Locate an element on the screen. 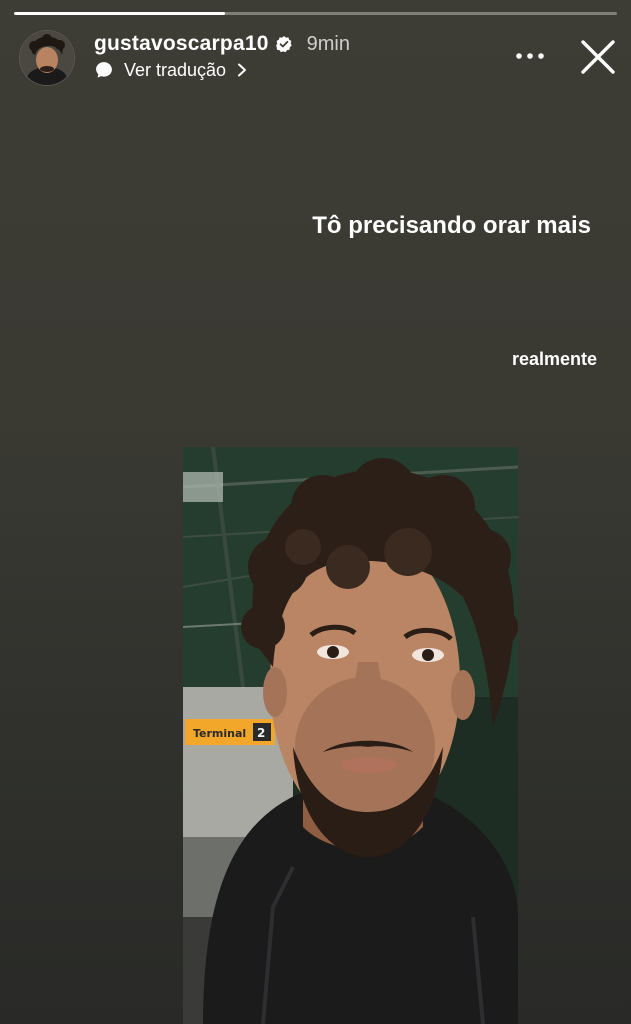  terminal-sign-label: Terminal is located at coordinates (219, 733).